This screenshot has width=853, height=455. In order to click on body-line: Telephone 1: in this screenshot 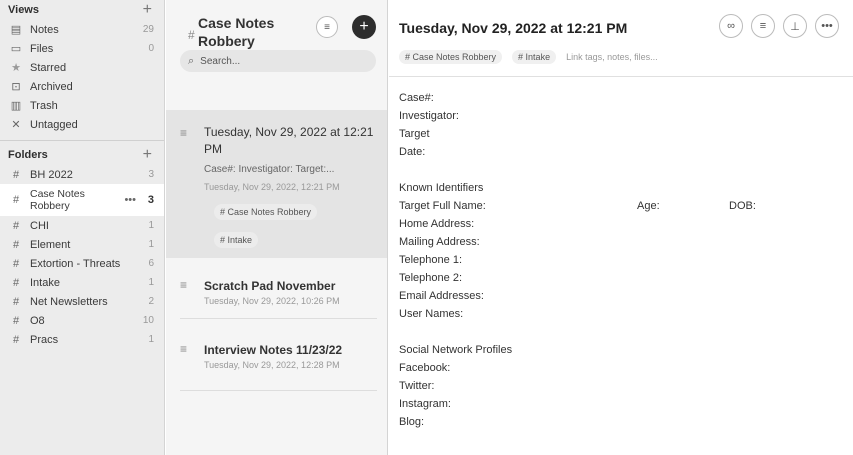, I will do `click(430, 260)`.